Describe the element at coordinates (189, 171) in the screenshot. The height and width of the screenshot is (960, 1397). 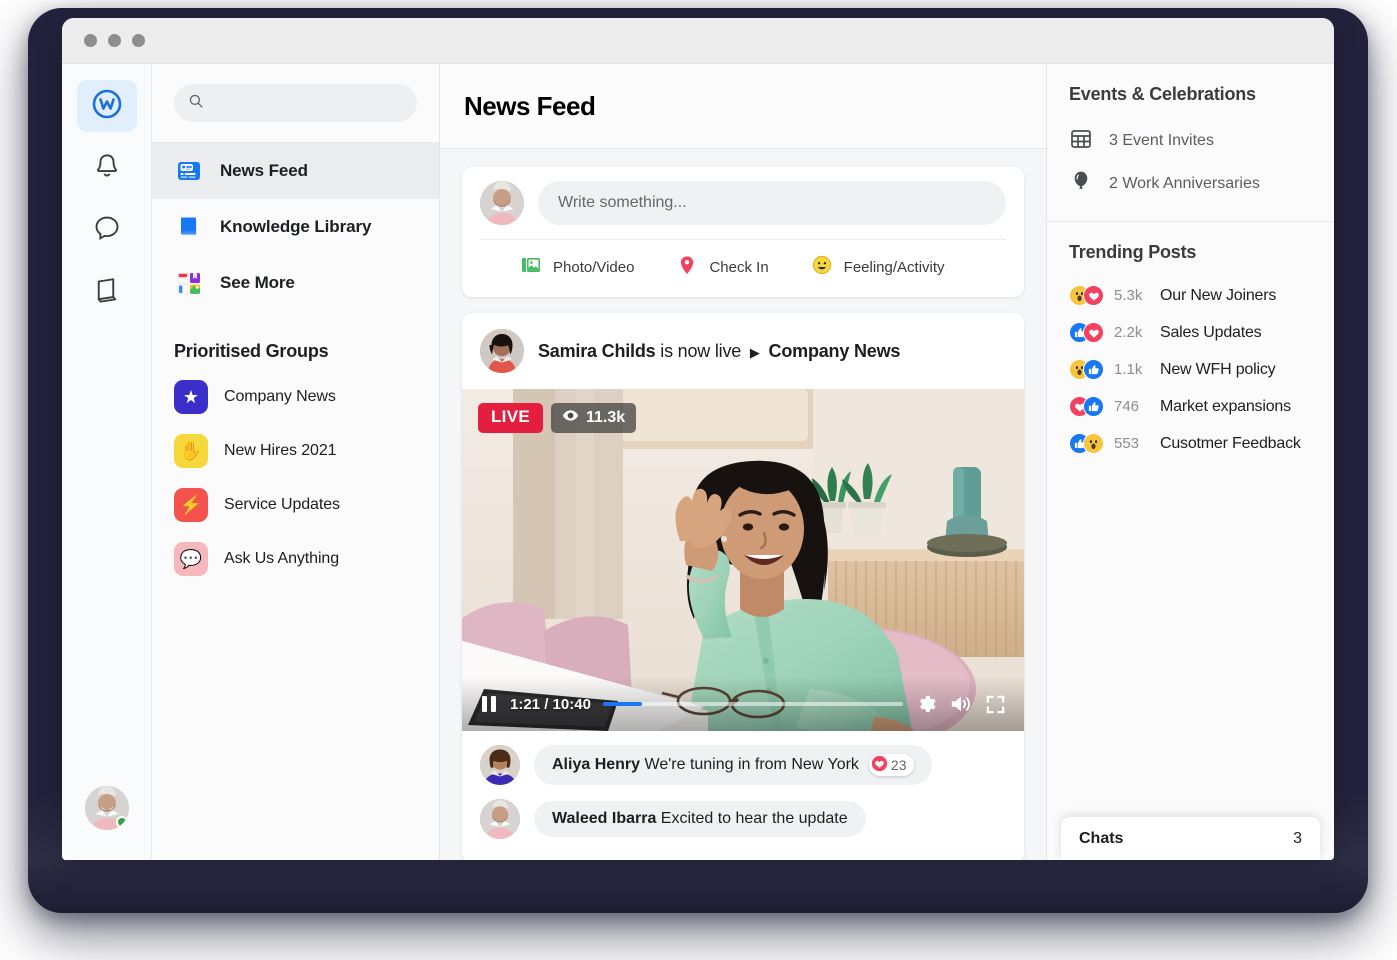
I see `news-feed-icon` at that location.